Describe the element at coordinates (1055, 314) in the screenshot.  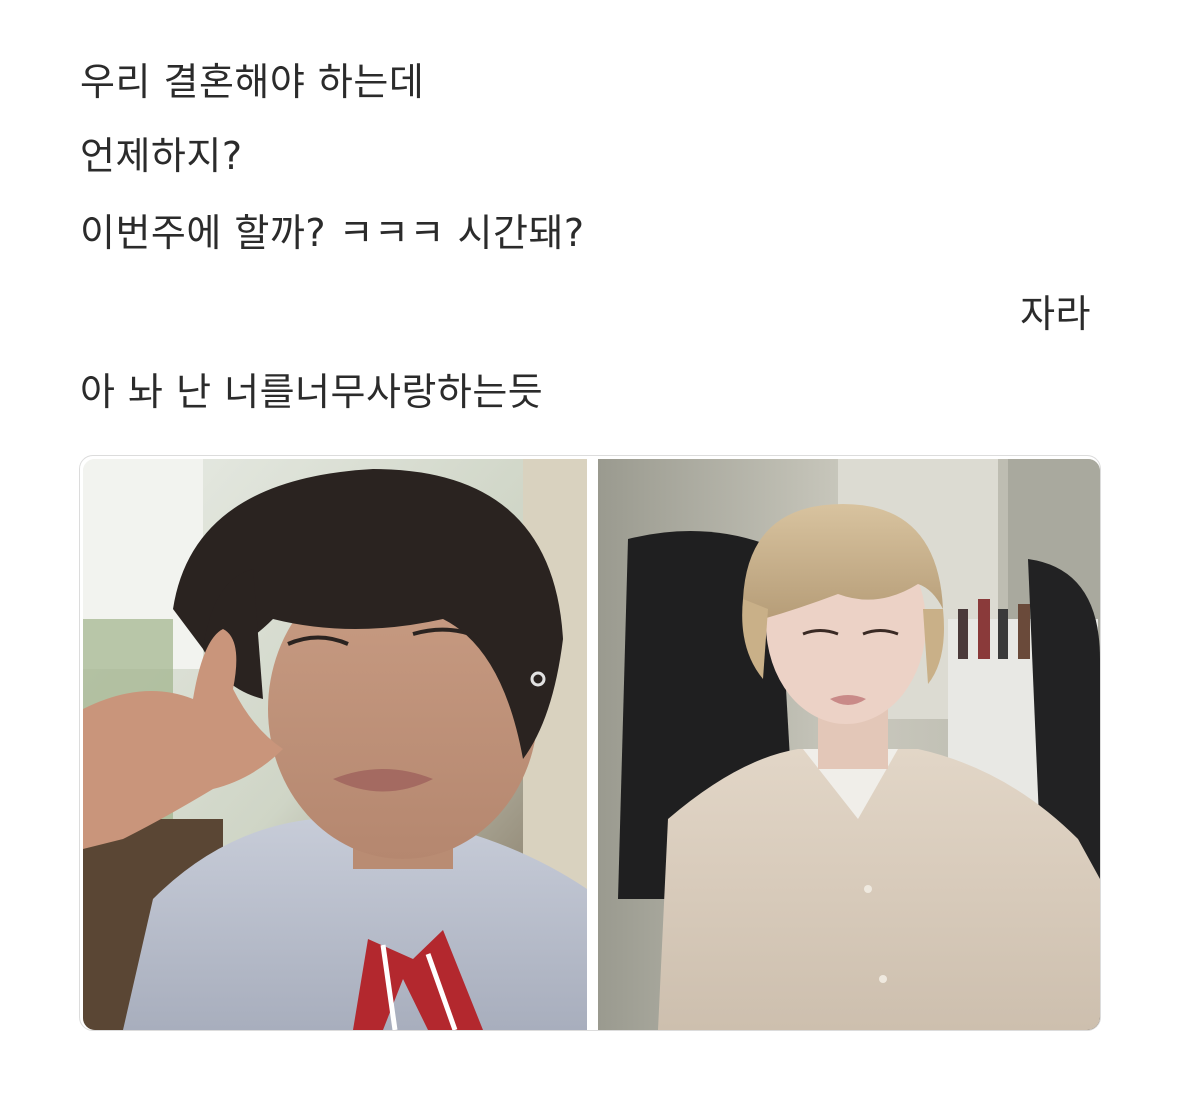
I see `message-line-4-right: 자라` at that location.